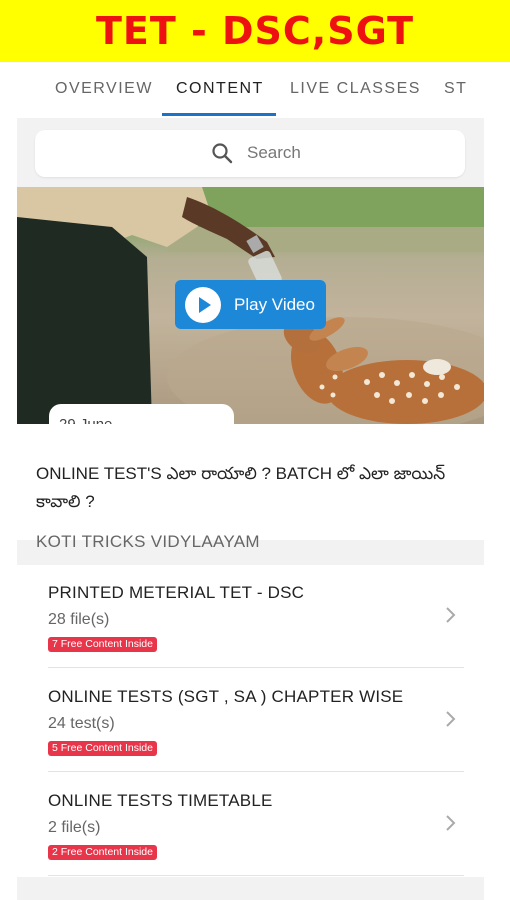 This screenshot has width=510, height=900. I want to click on search-bar, so click(250, 153).